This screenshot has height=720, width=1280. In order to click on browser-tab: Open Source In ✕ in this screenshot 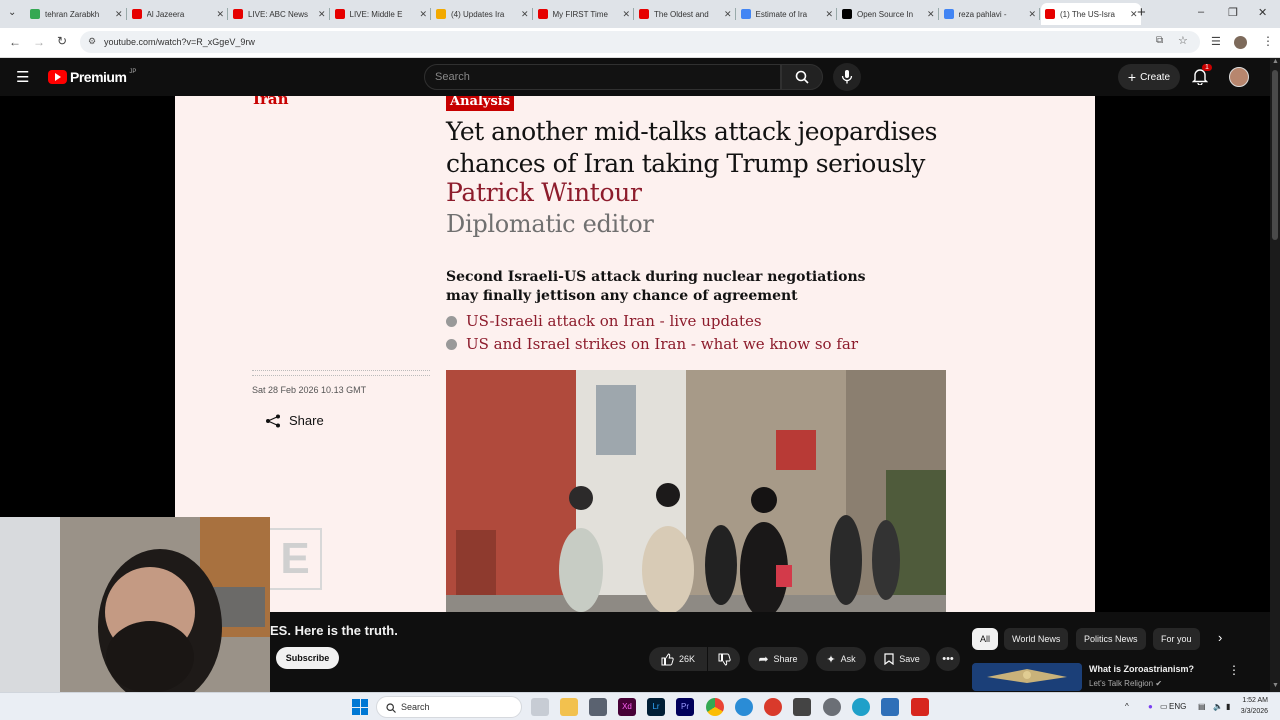, I will do `click(888, 14)`.